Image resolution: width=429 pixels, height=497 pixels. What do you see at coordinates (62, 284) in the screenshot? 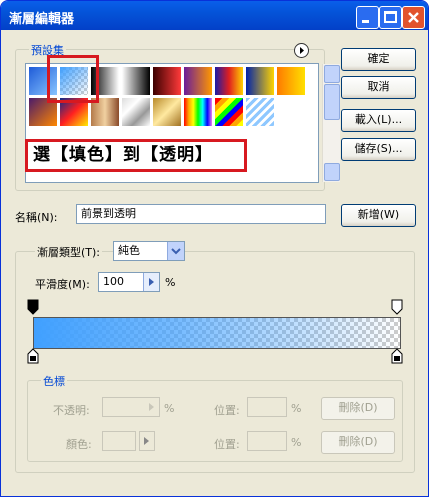
I see `smoothness-label: 平滑度(M):` at bounding box center [62, 284].